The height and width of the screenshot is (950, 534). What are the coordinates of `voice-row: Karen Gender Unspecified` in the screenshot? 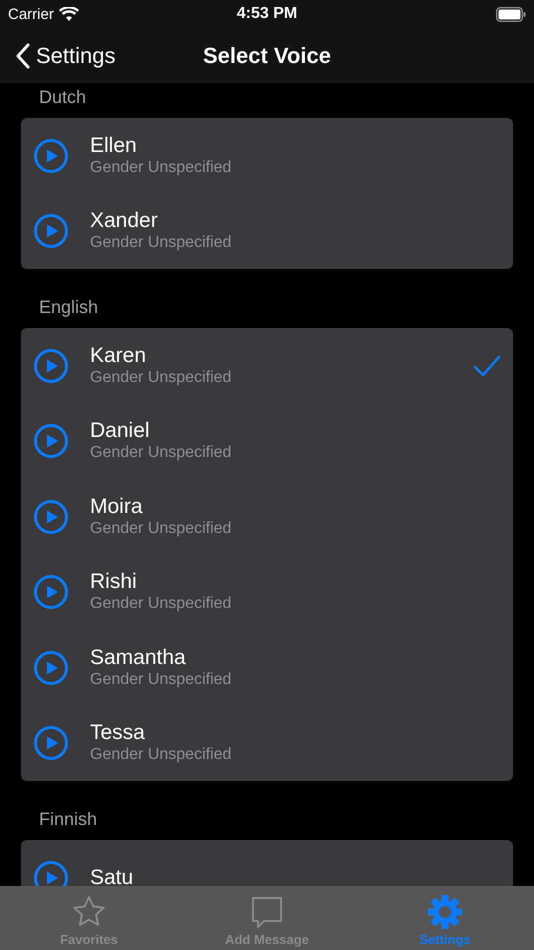 It's located at (267, 366).